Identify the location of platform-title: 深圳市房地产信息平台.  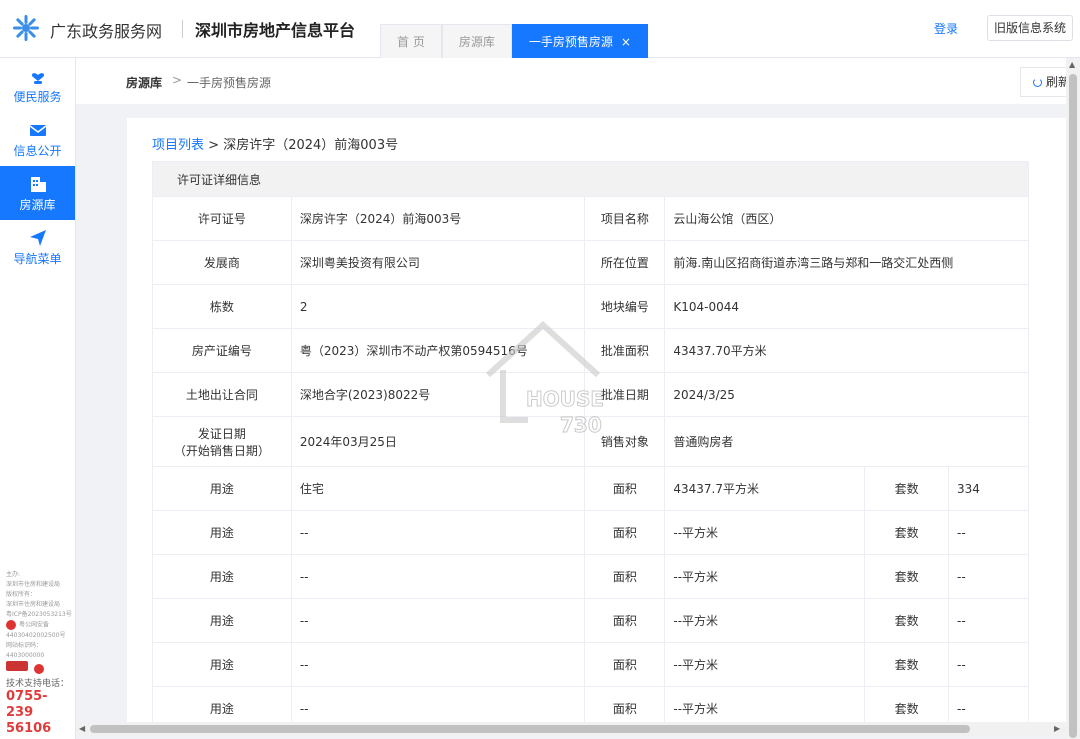
(275, 30).